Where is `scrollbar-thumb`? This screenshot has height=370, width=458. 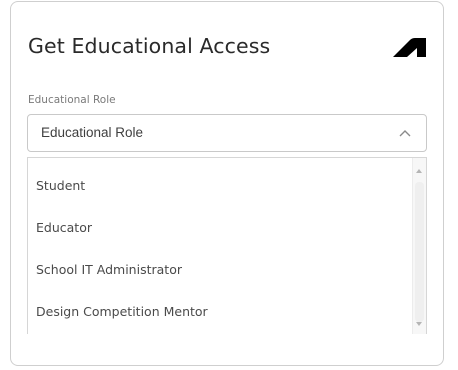 scrollbar-thumb is located at coordinates (419, 252).